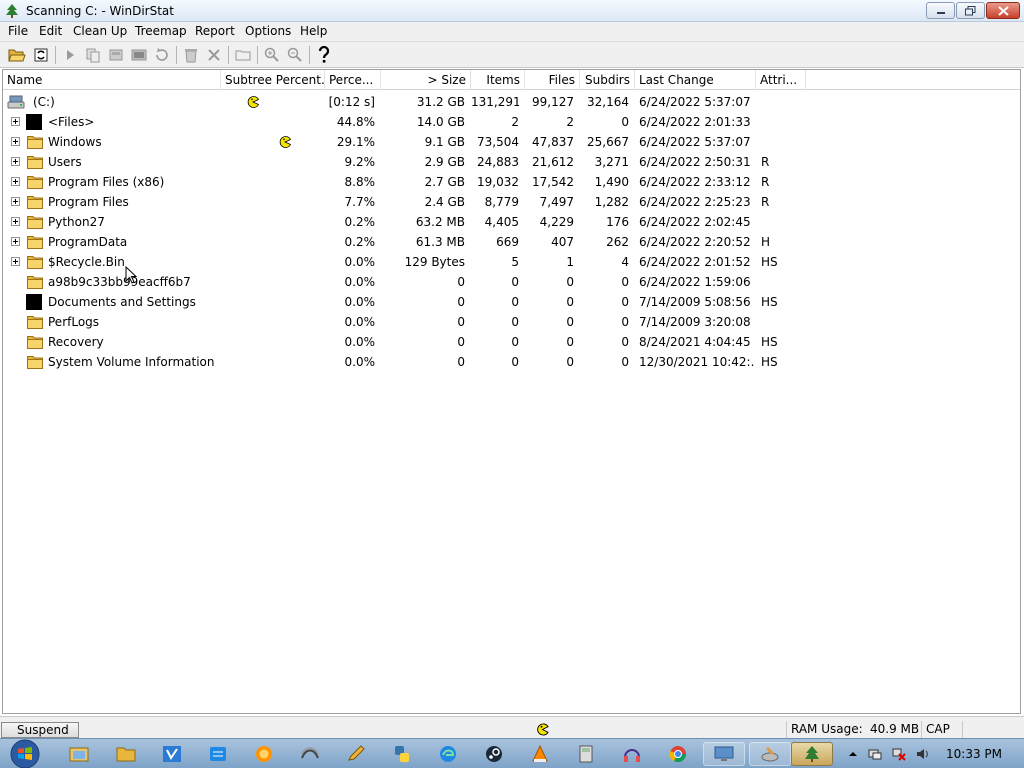 The image size is (1024, 768). What do you see at coordinates (41, 55) in the screenshot?
I see `refresh-button` at bounding box center [41, 55].